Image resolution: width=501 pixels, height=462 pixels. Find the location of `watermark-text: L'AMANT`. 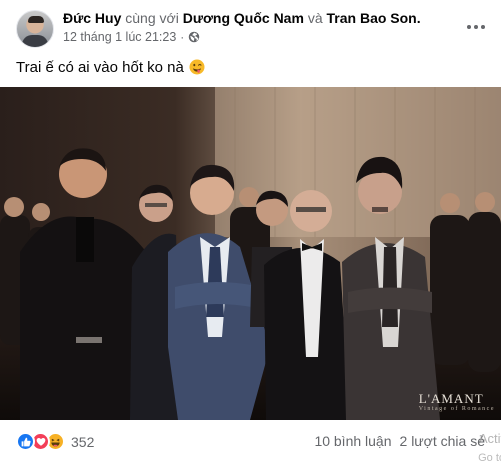

watermark-text: L'AMANT is located at coordinates (451, 398).